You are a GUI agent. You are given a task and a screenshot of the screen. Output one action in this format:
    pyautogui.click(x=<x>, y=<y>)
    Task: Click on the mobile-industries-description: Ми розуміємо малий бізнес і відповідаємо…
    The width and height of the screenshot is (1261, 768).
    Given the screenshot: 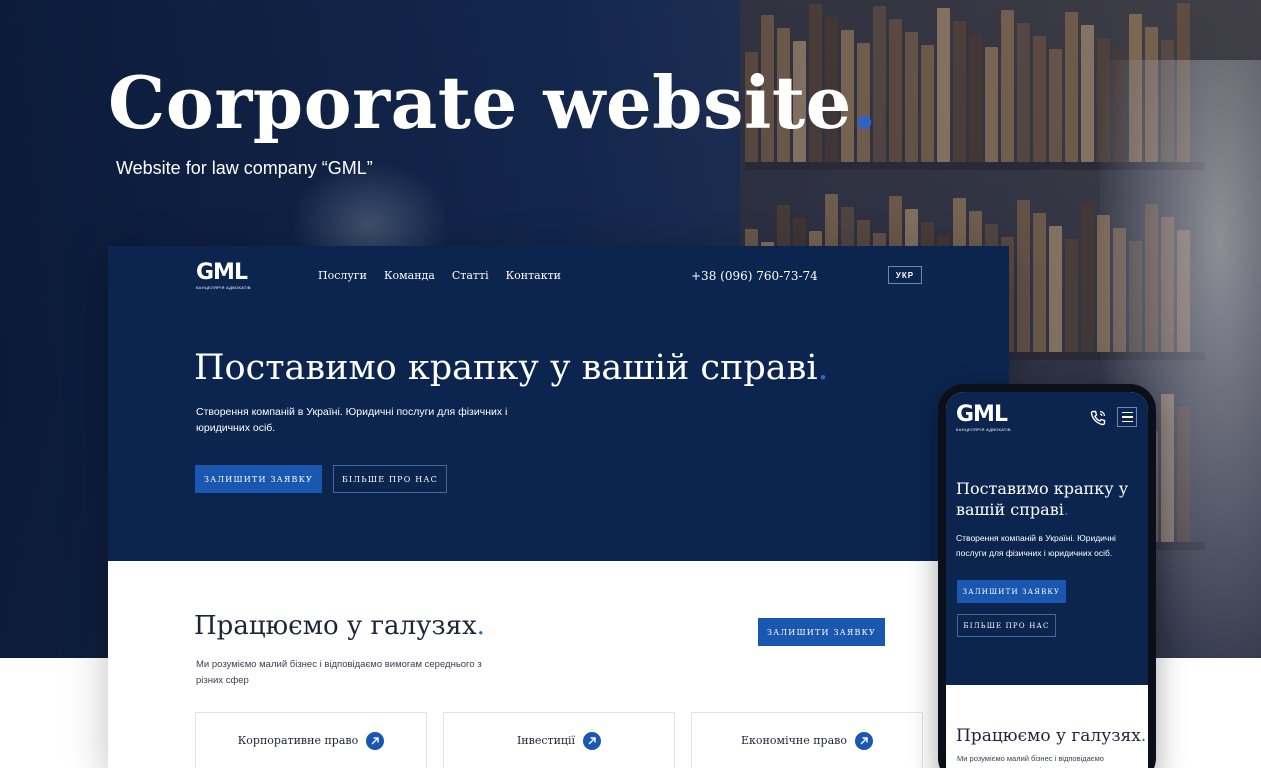 What is the action you would take?
    pyautogui.click(x=1030, y=761)
    